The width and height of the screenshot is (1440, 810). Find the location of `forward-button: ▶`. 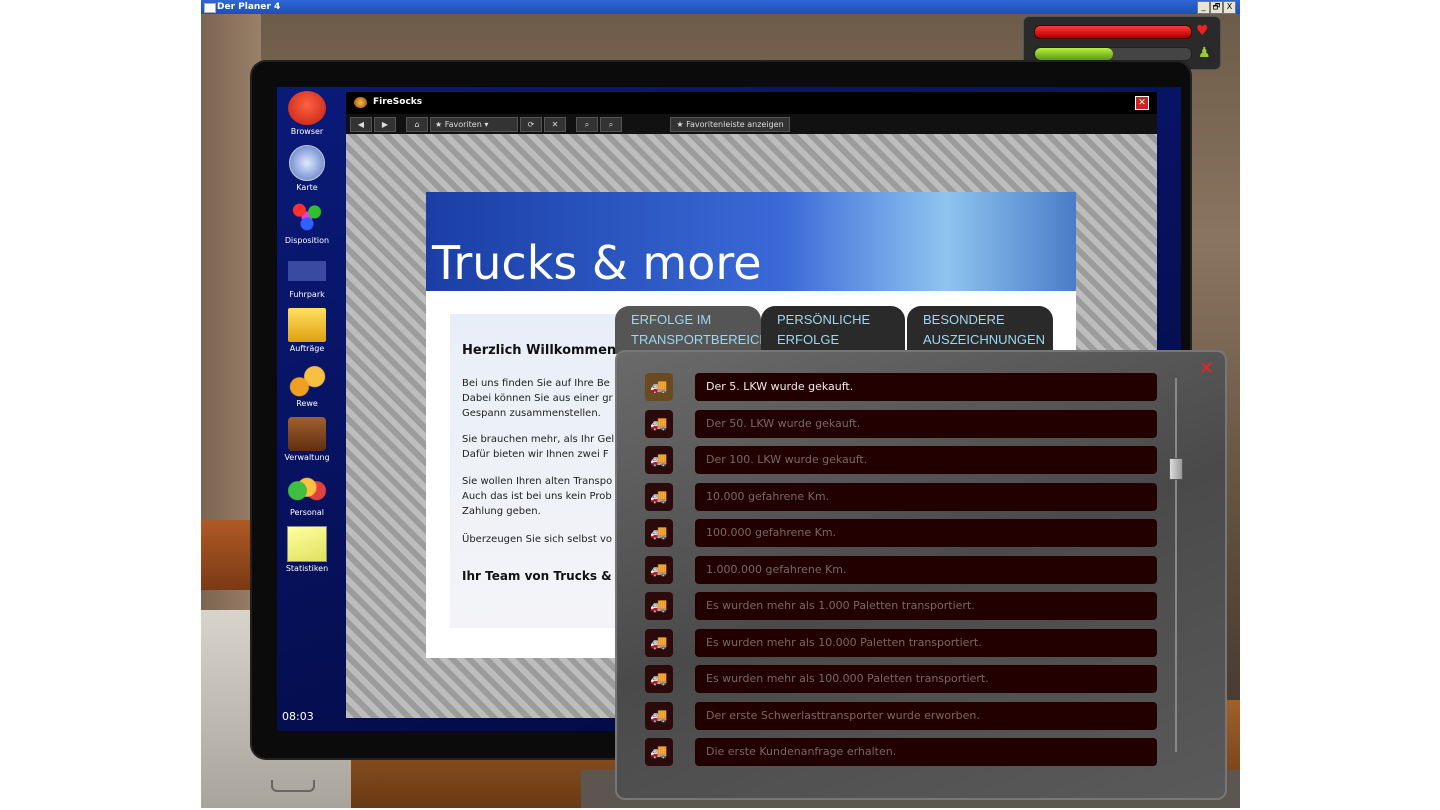

forward-button: ▶ is located at coordinates (385, 124).